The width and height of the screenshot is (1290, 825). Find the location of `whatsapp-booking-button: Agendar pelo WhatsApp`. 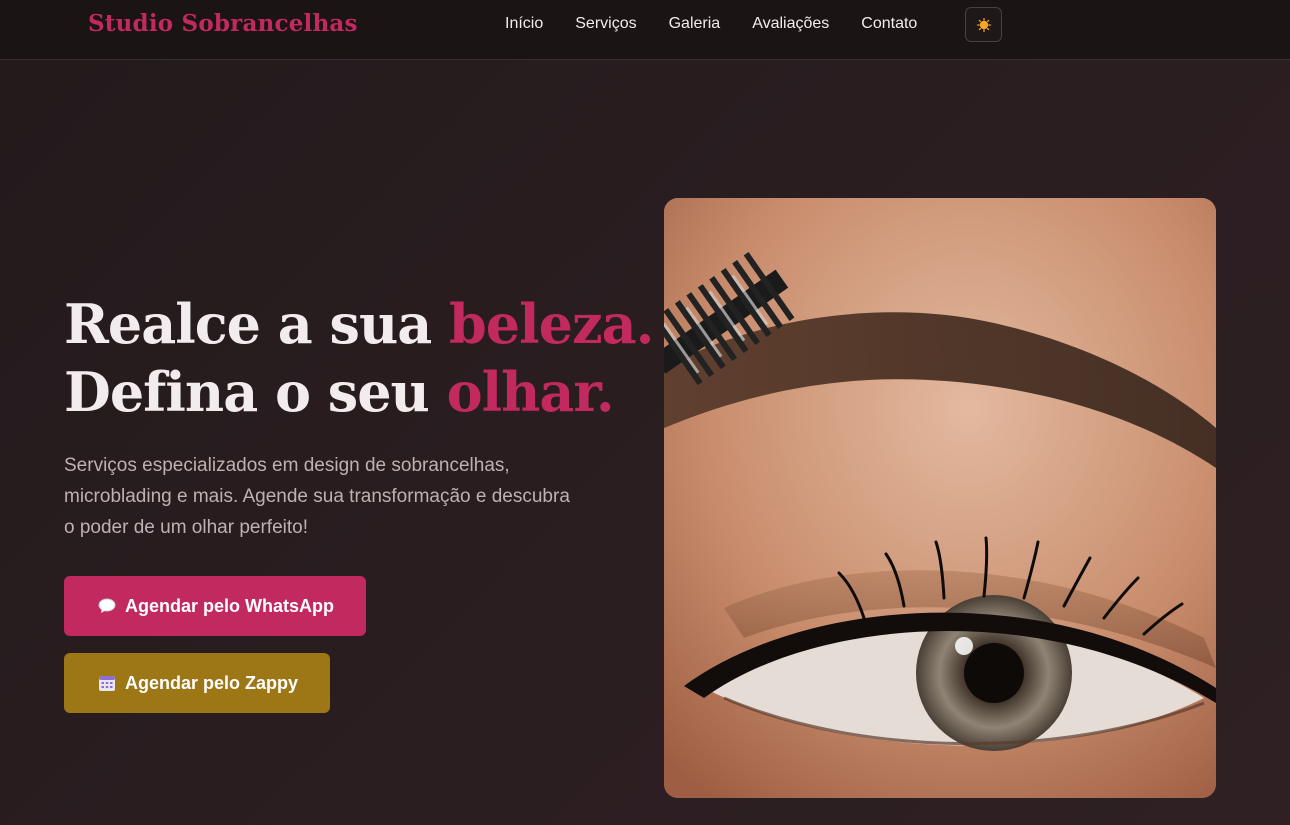

whatsapp-booking-button: Agendar pelo WhatsApp is located at coordinates (215, 606).